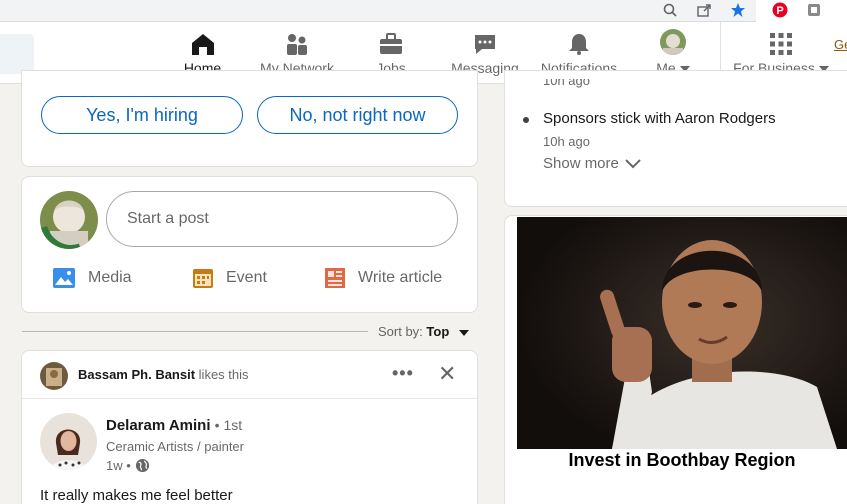 This screenshot has width=847, height=504. Describe the element at coordinates (357, 115) in the screenshot. I see `not-hiring-button: No, not right now` at that location.